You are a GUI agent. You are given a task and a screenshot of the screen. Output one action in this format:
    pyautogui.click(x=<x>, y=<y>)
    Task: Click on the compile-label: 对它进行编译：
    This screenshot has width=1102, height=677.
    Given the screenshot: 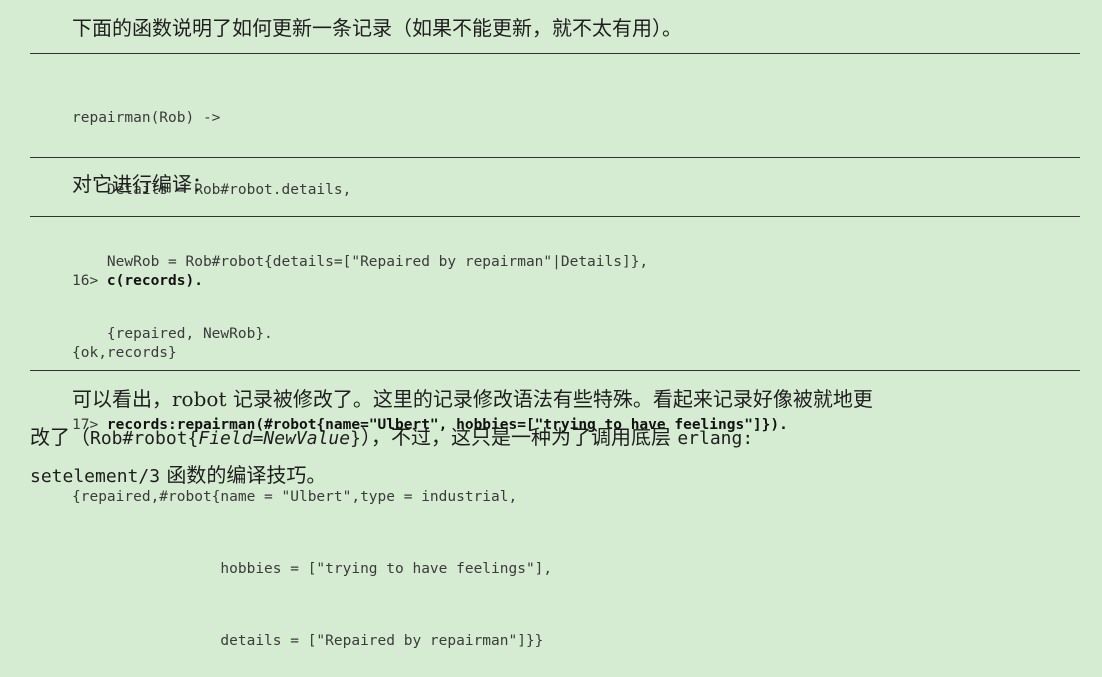 What is the action you would take?
    pyautogui.click(x=142, y=184)
    